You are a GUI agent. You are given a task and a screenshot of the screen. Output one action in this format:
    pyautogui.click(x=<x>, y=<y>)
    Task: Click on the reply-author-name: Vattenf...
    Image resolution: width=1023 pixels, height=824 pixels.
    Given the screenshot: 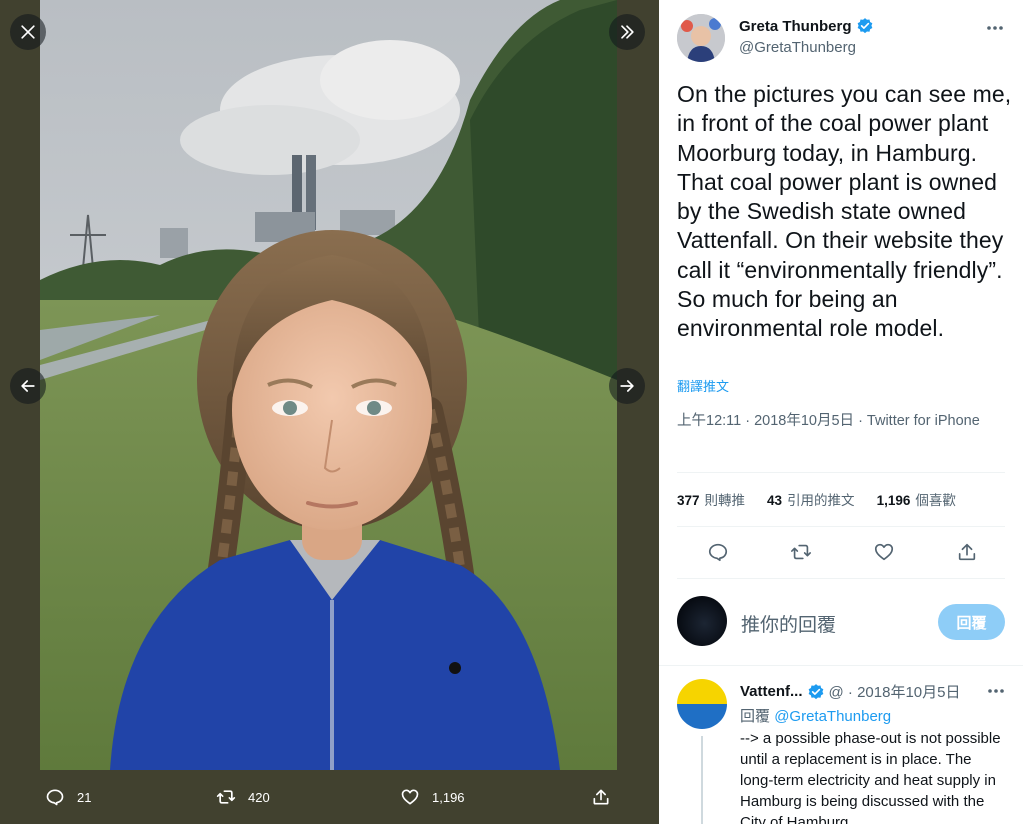 What is the action you would take?
    pyautogui.click(x=771, y=691)
    